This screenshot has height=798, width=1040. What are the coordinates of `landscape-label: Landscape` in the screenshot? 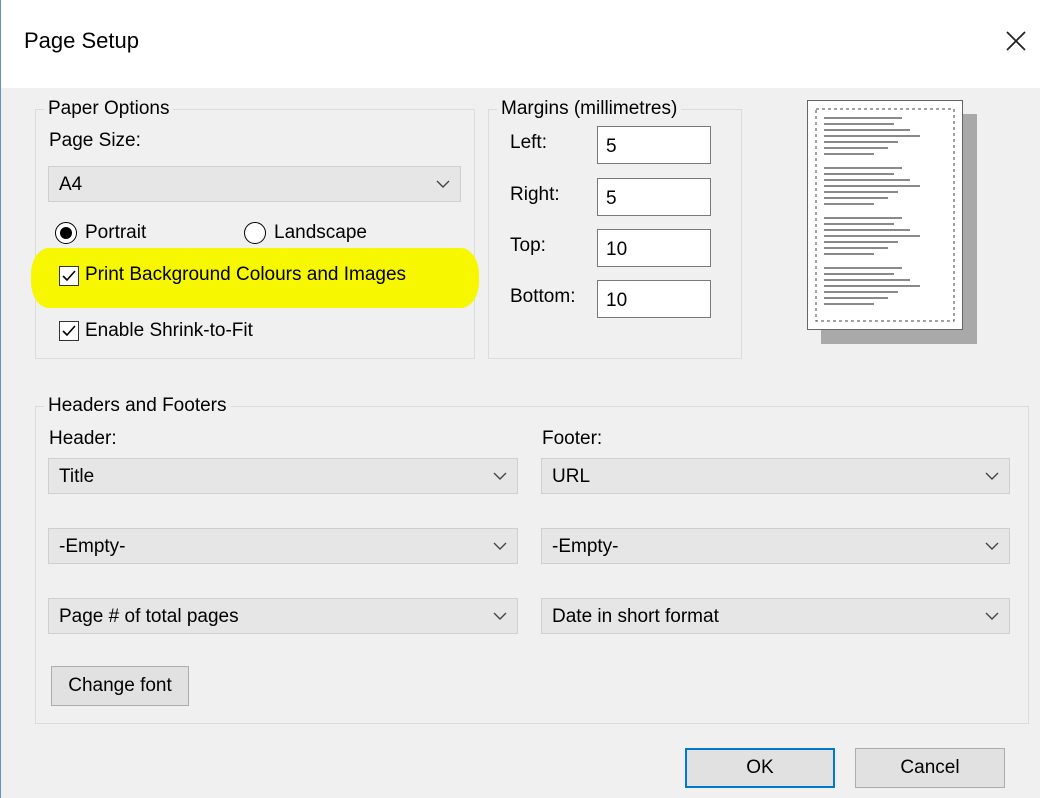 It's located at (320, 233).